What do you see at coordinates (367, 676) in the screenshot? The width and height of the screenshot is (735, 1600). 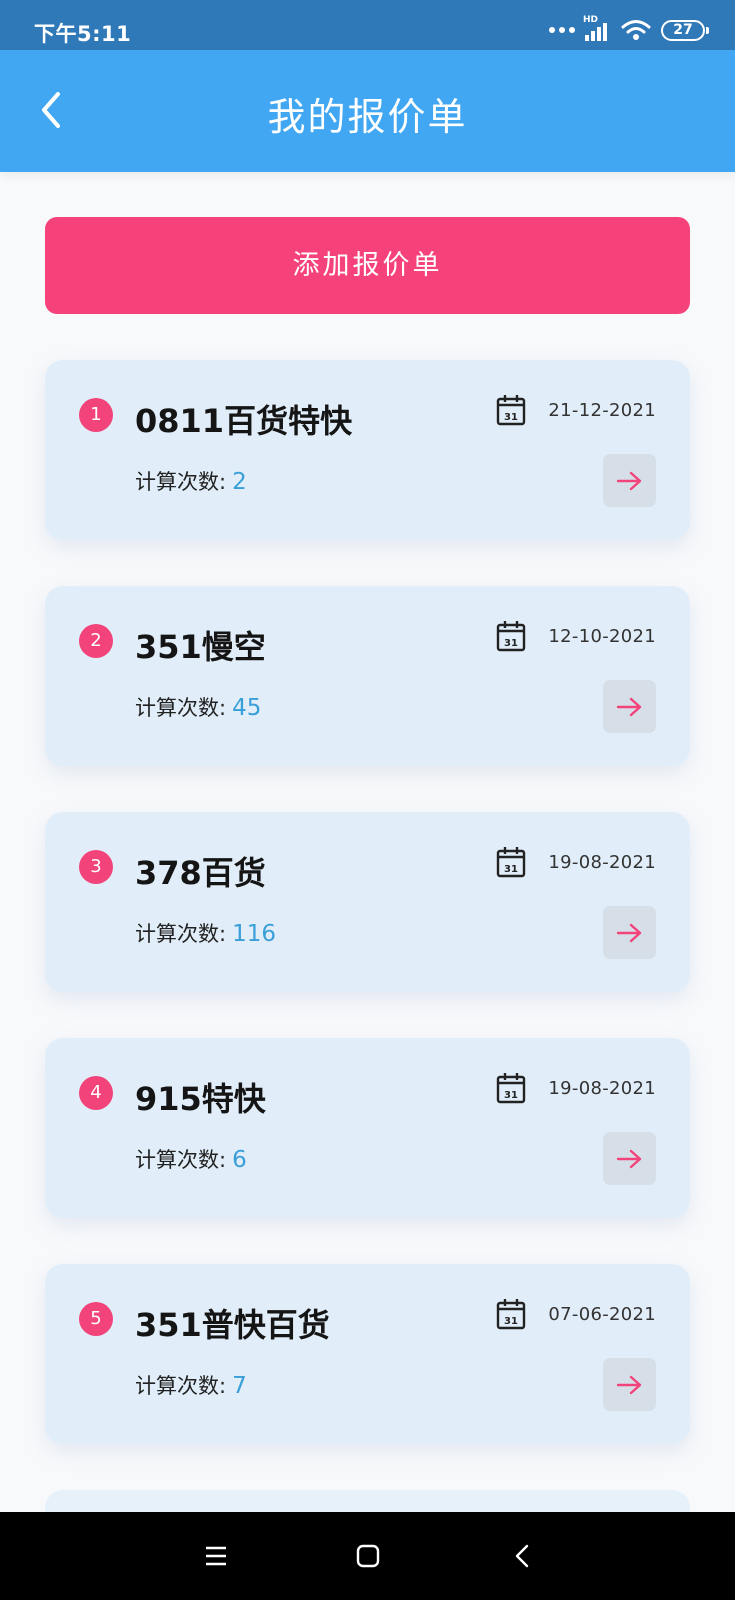 I see `quote-card: 2 351慢空 31 12-10-2021 计算次数: 45` at bounding box center [367, 676].